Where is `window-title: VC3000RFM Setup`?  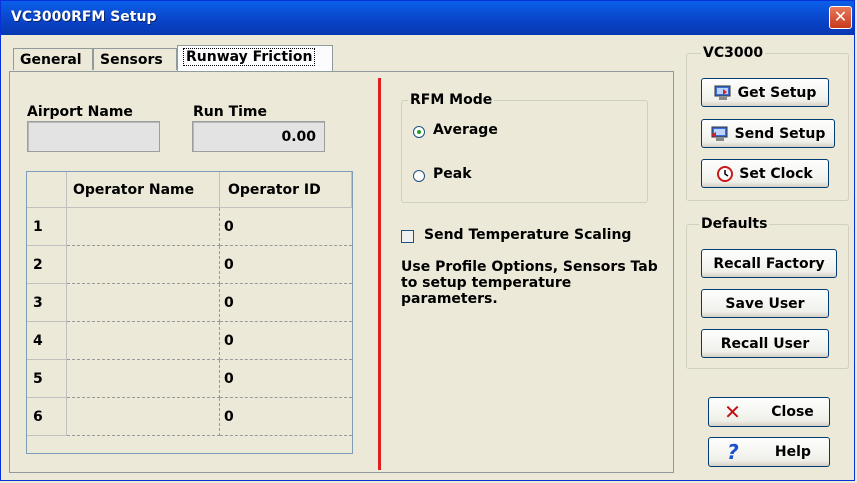
window-title: VC3000RFM Setup is located at coordinates (84, 17).